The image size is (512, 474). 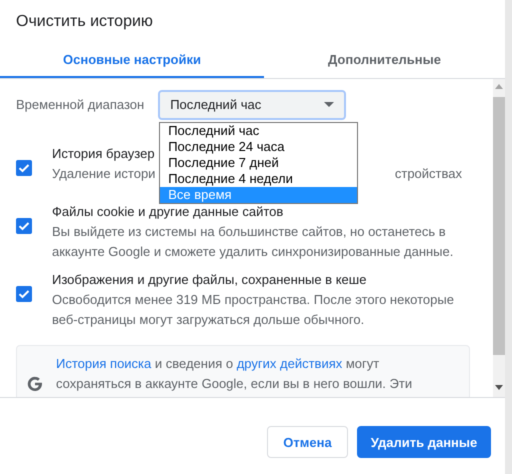 What do you see at coordinates (104, 363) in the screenshot?
I see `link: История поиска` at bounding box center [104, 363].